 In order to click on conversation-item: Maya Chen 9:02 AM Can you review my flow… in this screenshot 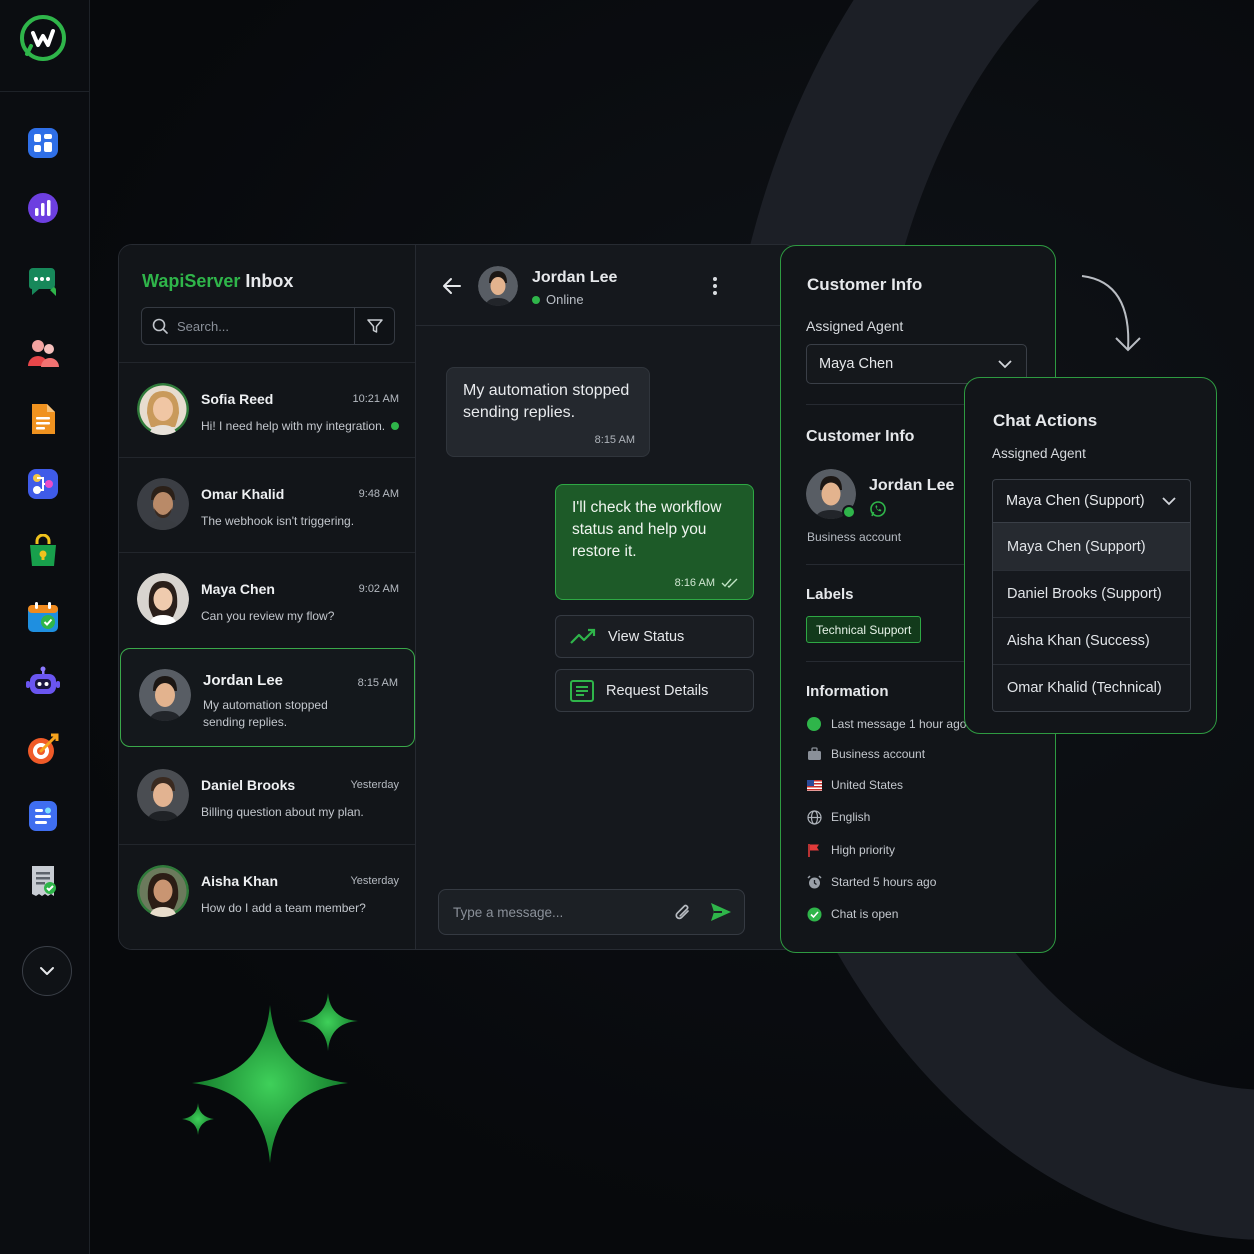, I will do `click(267, 599)`.